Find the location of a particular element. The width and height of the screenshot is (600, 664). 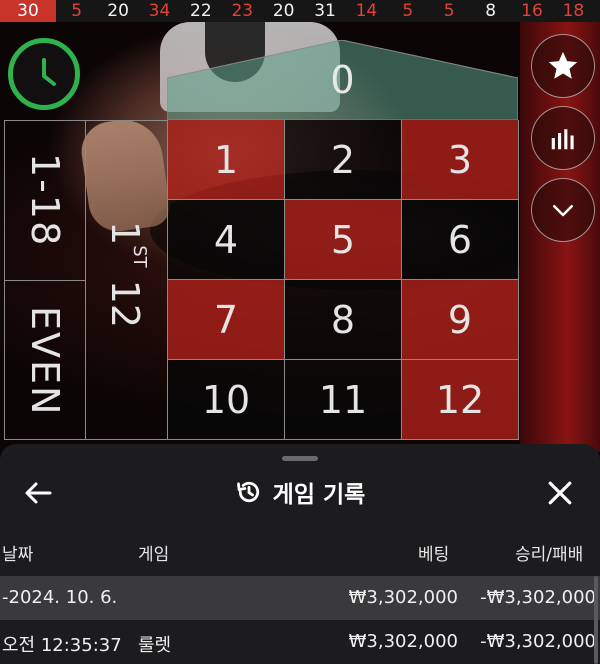

bet-spot-number: 1 is located at coordinates (226, 160).